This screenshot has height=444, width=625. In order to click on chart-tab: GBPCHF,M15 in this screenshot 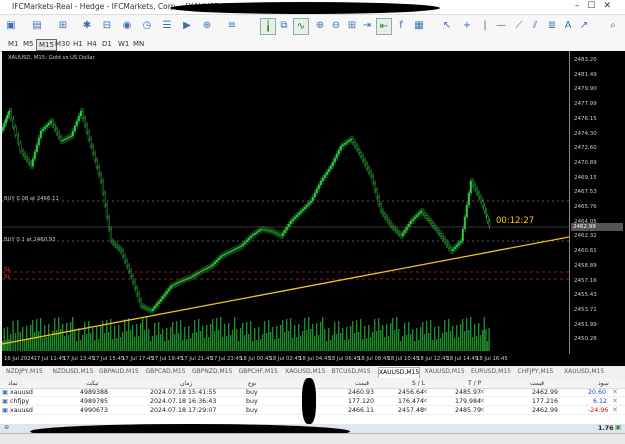, I will do `click(258, 372)`.